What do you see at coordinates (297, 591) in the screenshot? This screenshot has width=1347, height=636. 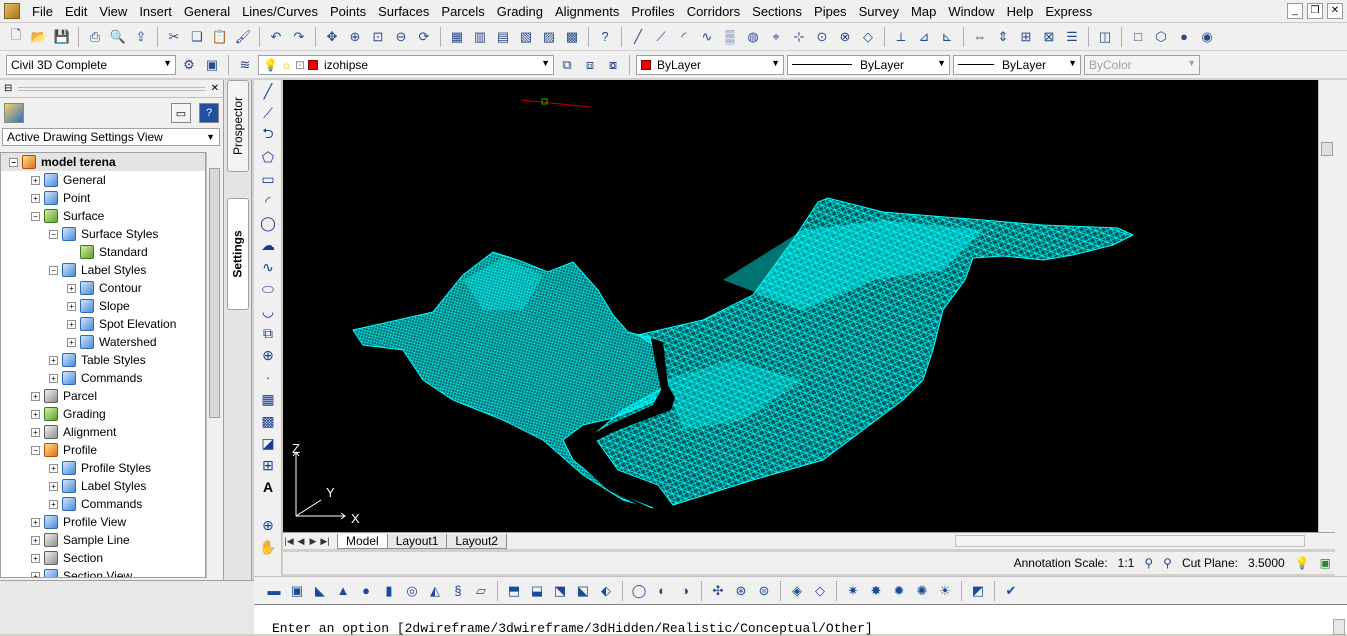 I see `box-icon: ▣` at bounding box center [297, 591].